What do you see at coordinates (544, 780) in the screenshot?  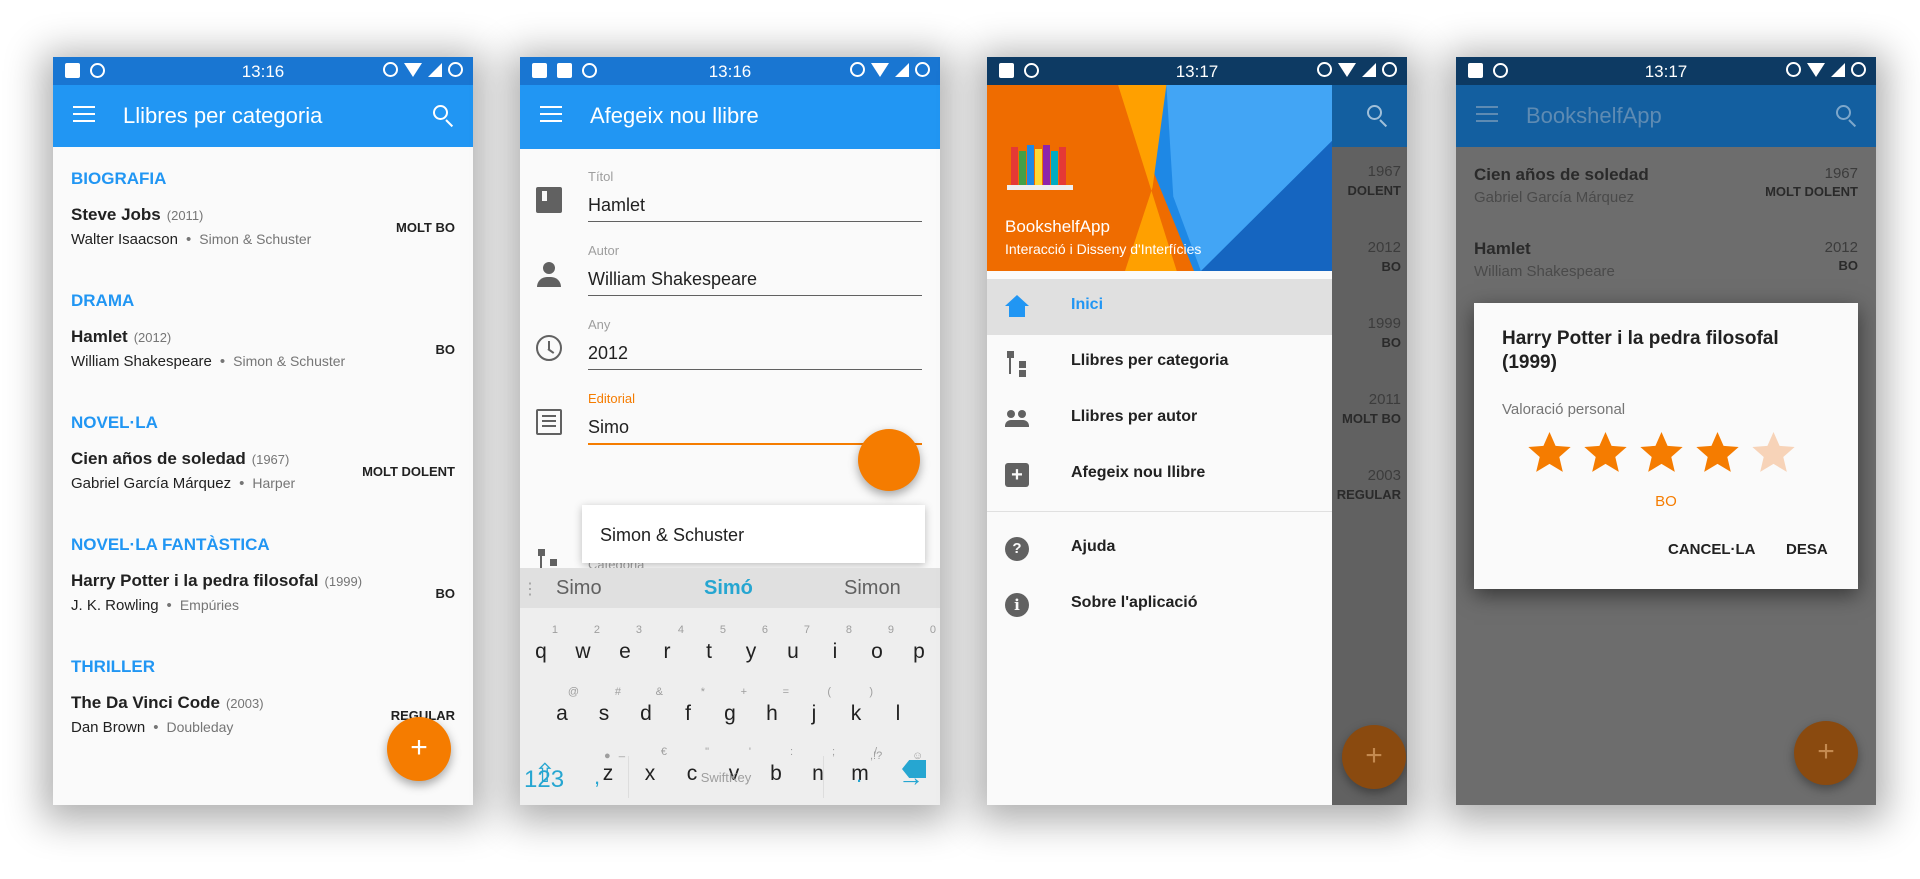 I see `numbers-key: 123` at bounding box center [544, 780].